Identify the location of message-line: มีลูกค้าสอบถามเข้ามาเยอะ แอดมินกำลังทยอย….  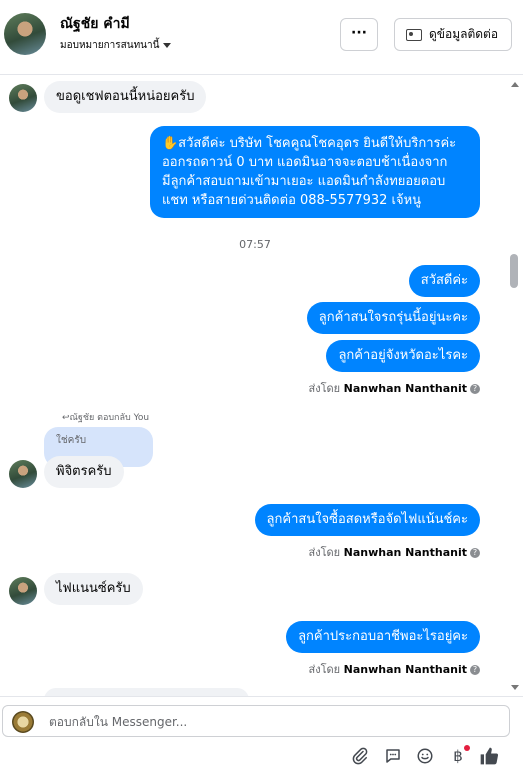
(304, 181).